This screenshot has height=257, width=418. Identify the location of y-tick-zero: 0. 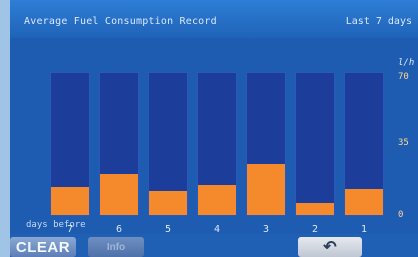
(401, 215).